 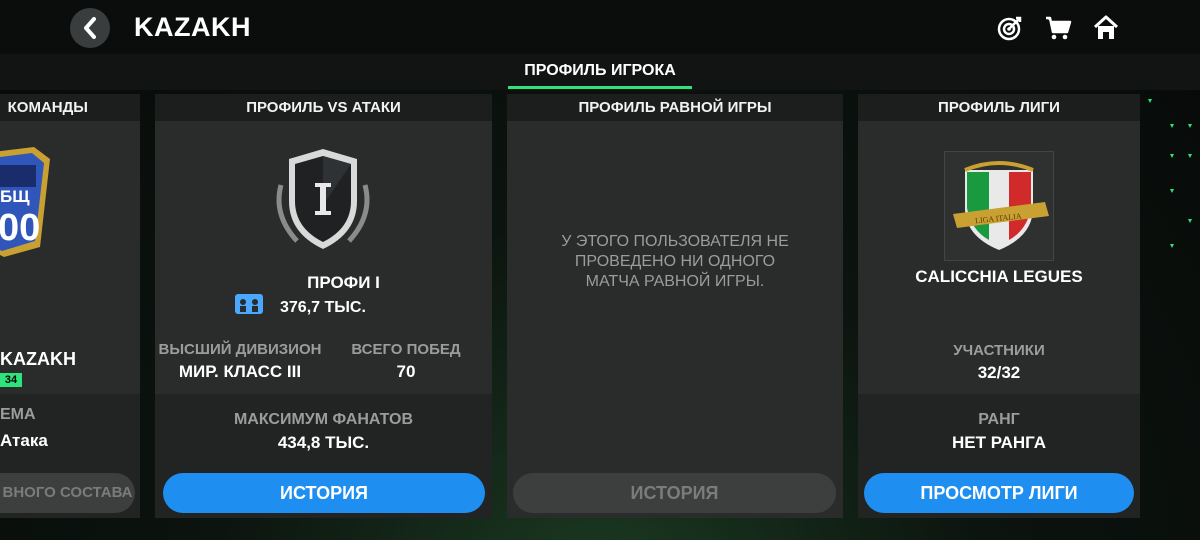 I want to click on top-division-label: ВЫСШИЙ ДИВИЗИОН, so click(x=240, y=349).